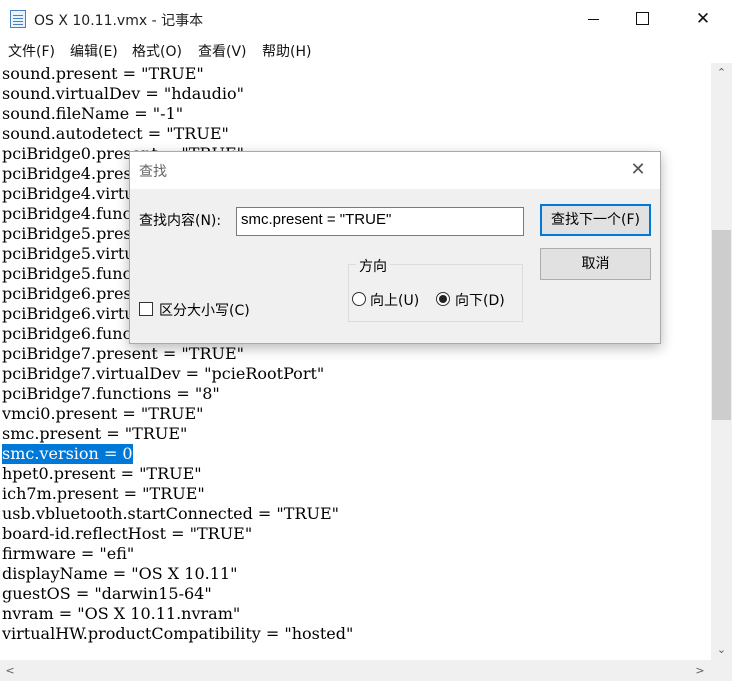 The height and width of the screenshot is (681, 732). What do you see at coordinates (146, 309) in the screenshot?
I see `match-case-checkbox` at bounding box center [146, 309].